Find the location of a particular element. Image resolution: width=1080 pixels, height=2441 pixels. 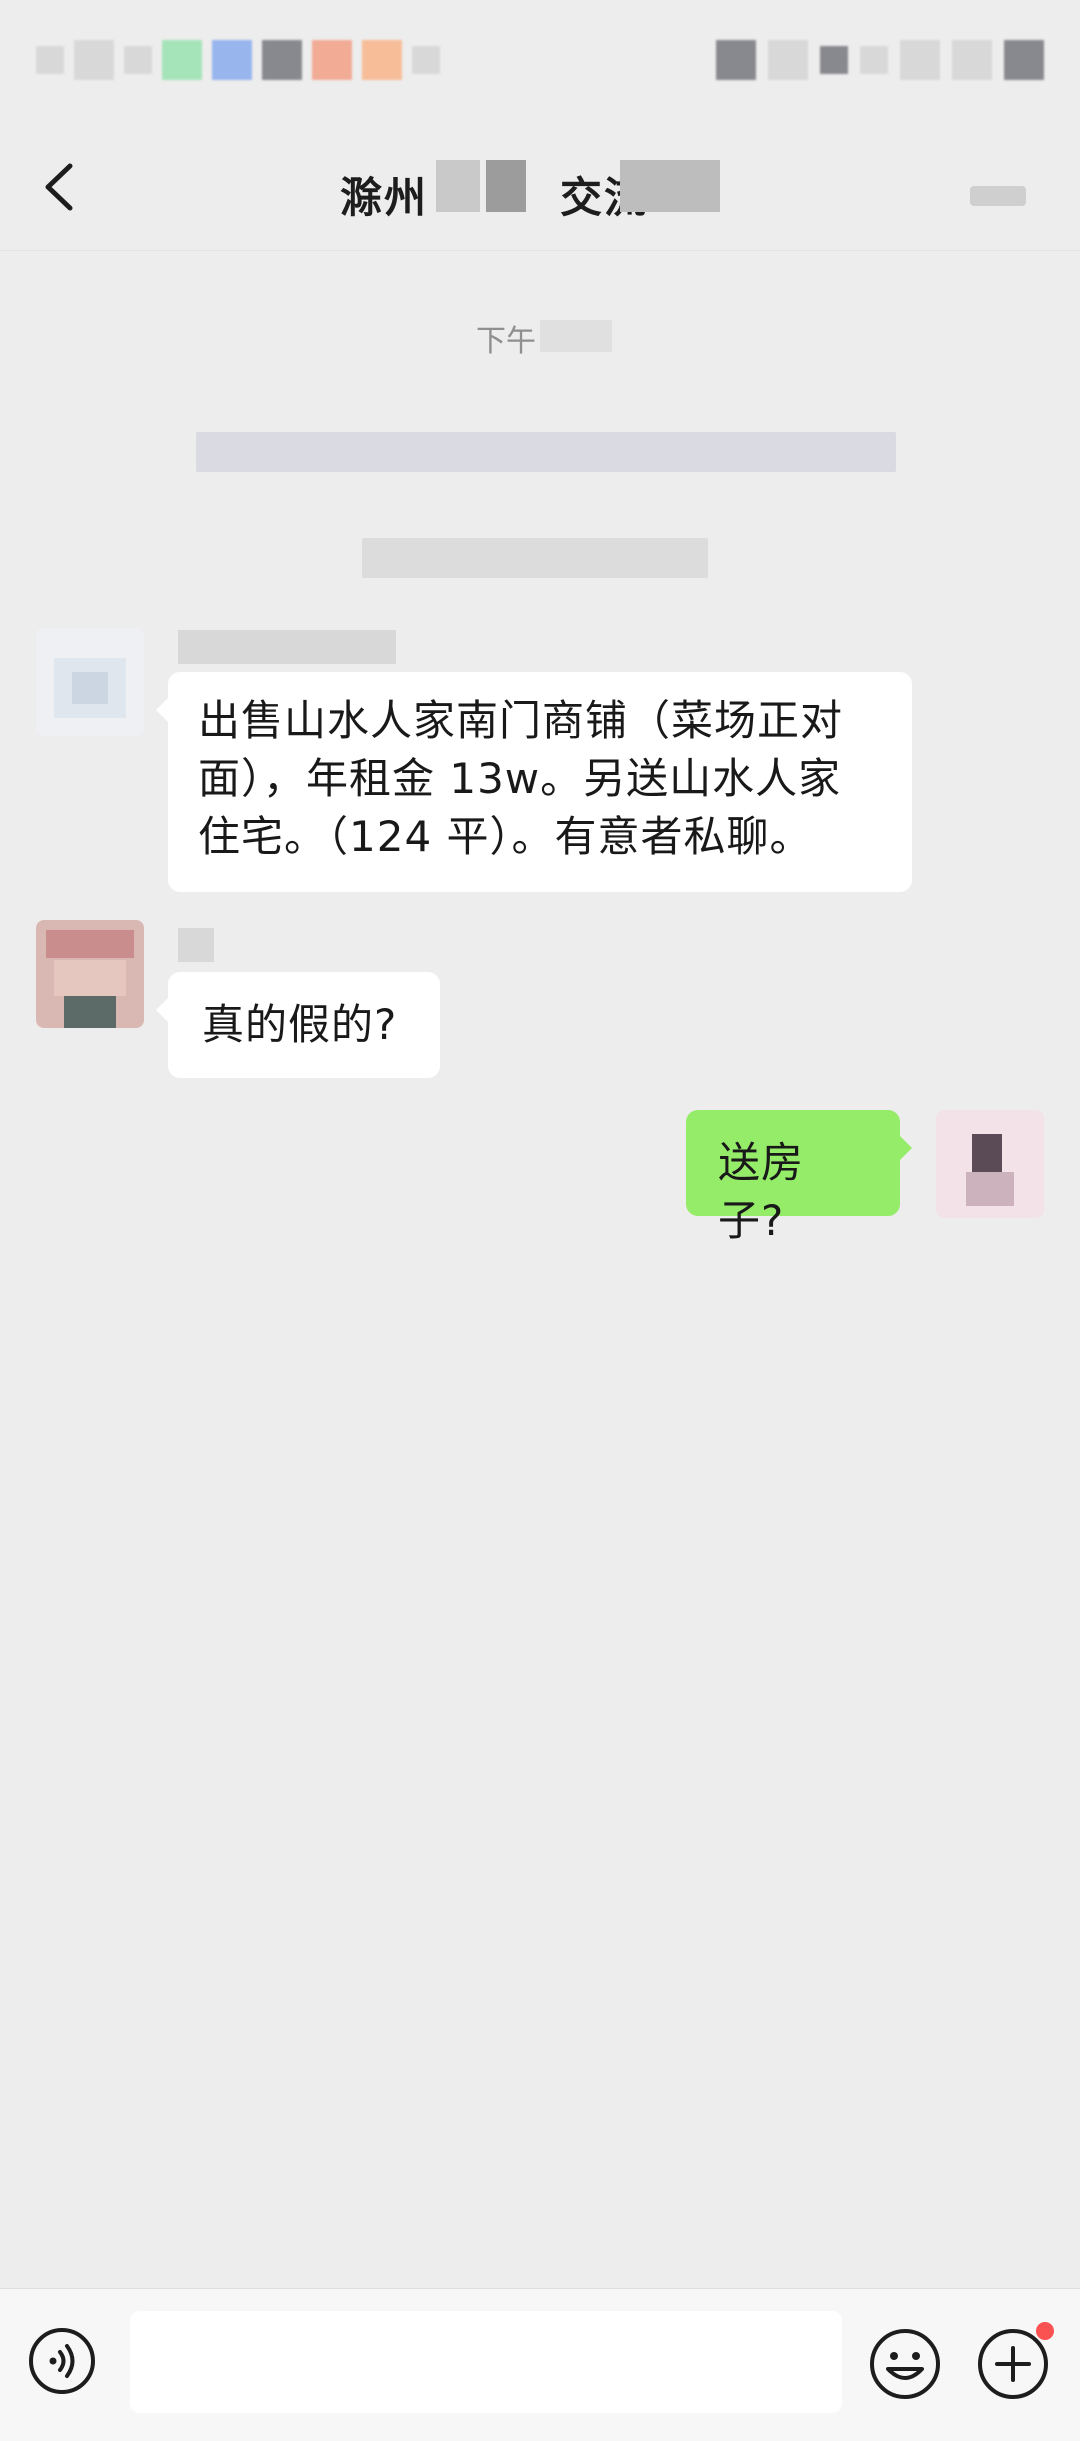

chat-title: 滁州 交流 is located at coordinates (530, 189).